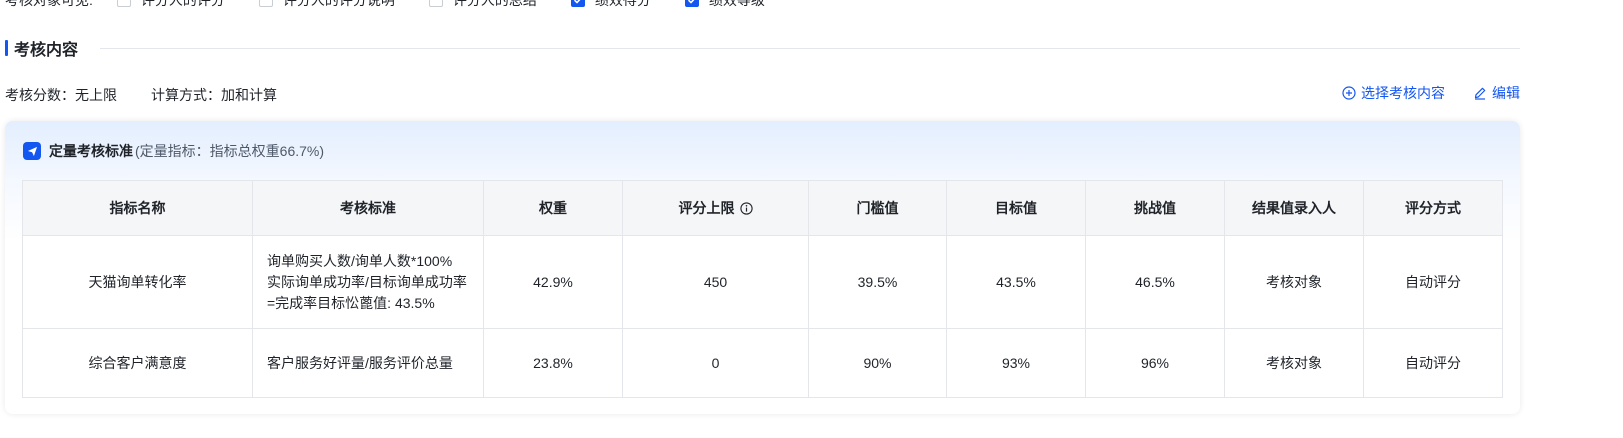 The image size is (1623, 438). What do you see at coordinates (1016, 363) in the screenshot?
I see `cell-target: 93%` at bounding box center [1016, 363].